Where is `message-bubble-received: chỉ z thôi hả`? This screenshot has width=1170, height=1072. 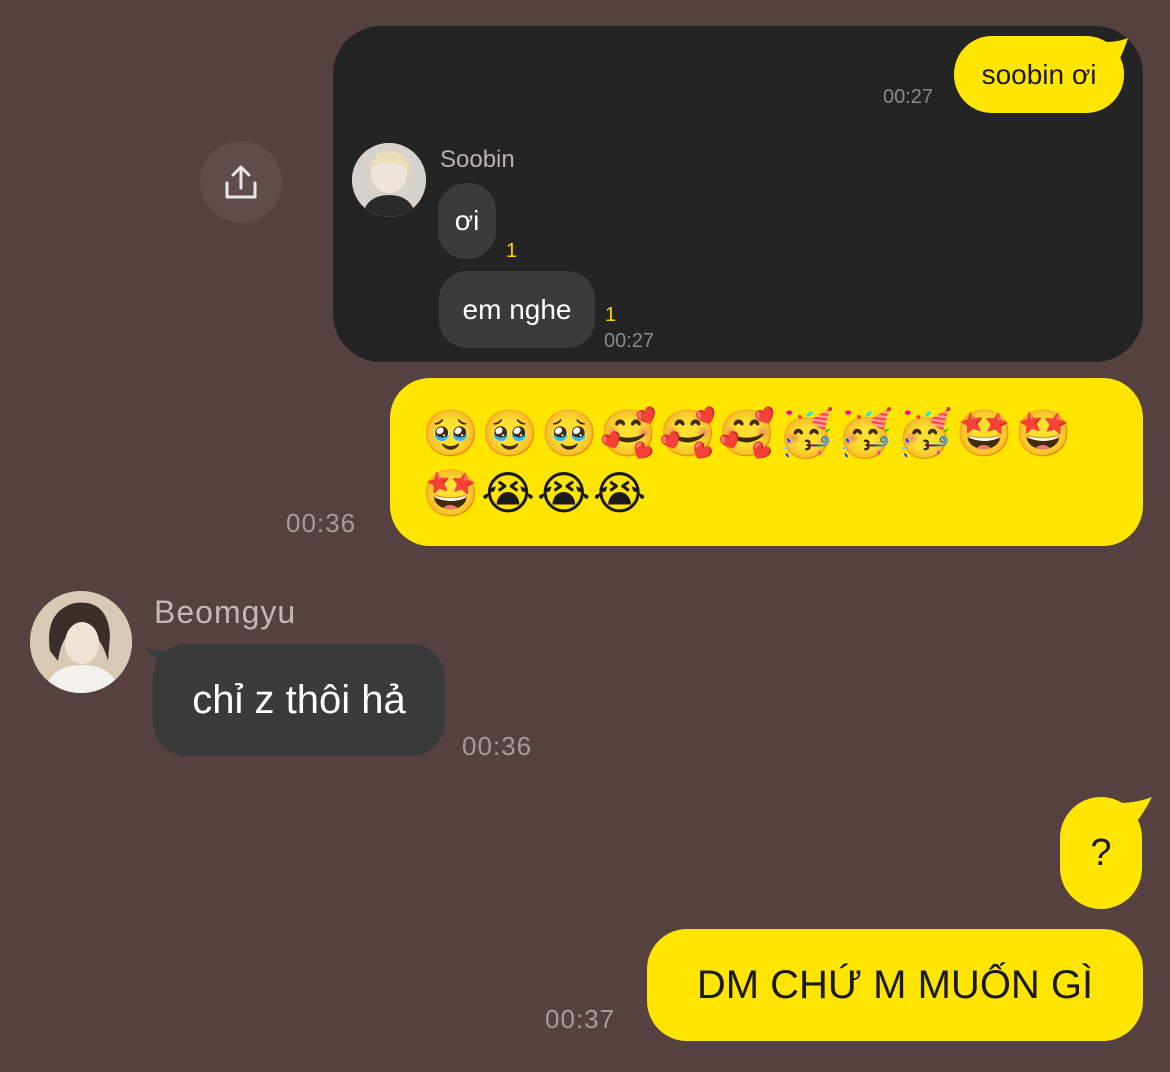
message-bubble-received: chỉ z thôi hả is located at coordinates (299, 700).